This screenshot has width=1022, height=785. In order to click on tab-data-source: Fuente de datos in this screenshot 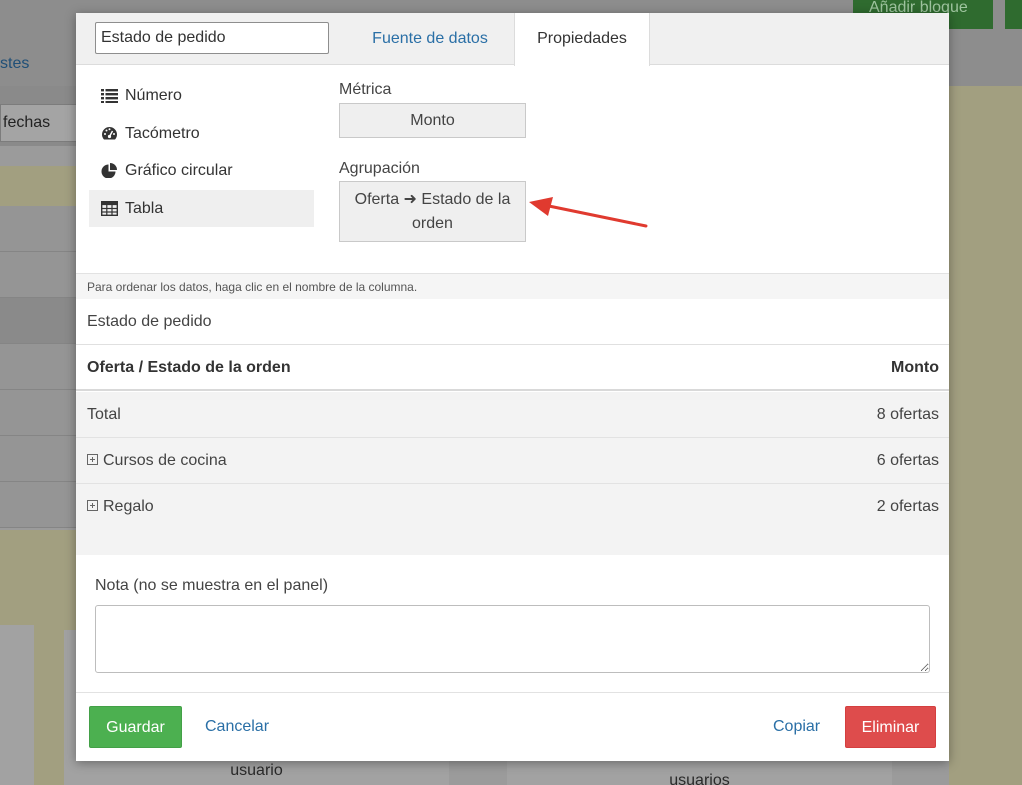, I will do `click(430, 39)`.